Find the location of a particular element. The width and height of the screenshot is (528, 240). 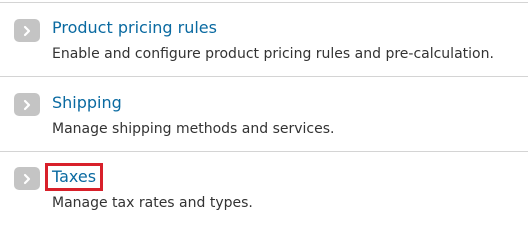

item-description: Manage shipping methods and services. is located at coordinates (193, 129).